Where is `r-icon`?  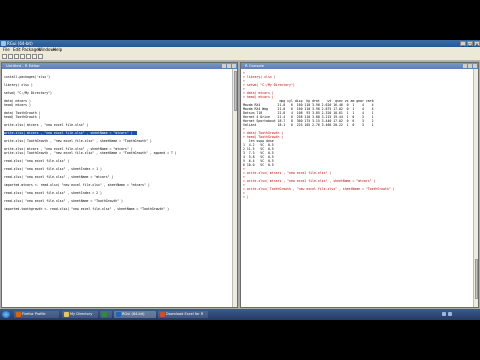
r-icon is located at coordinates (118, 314).